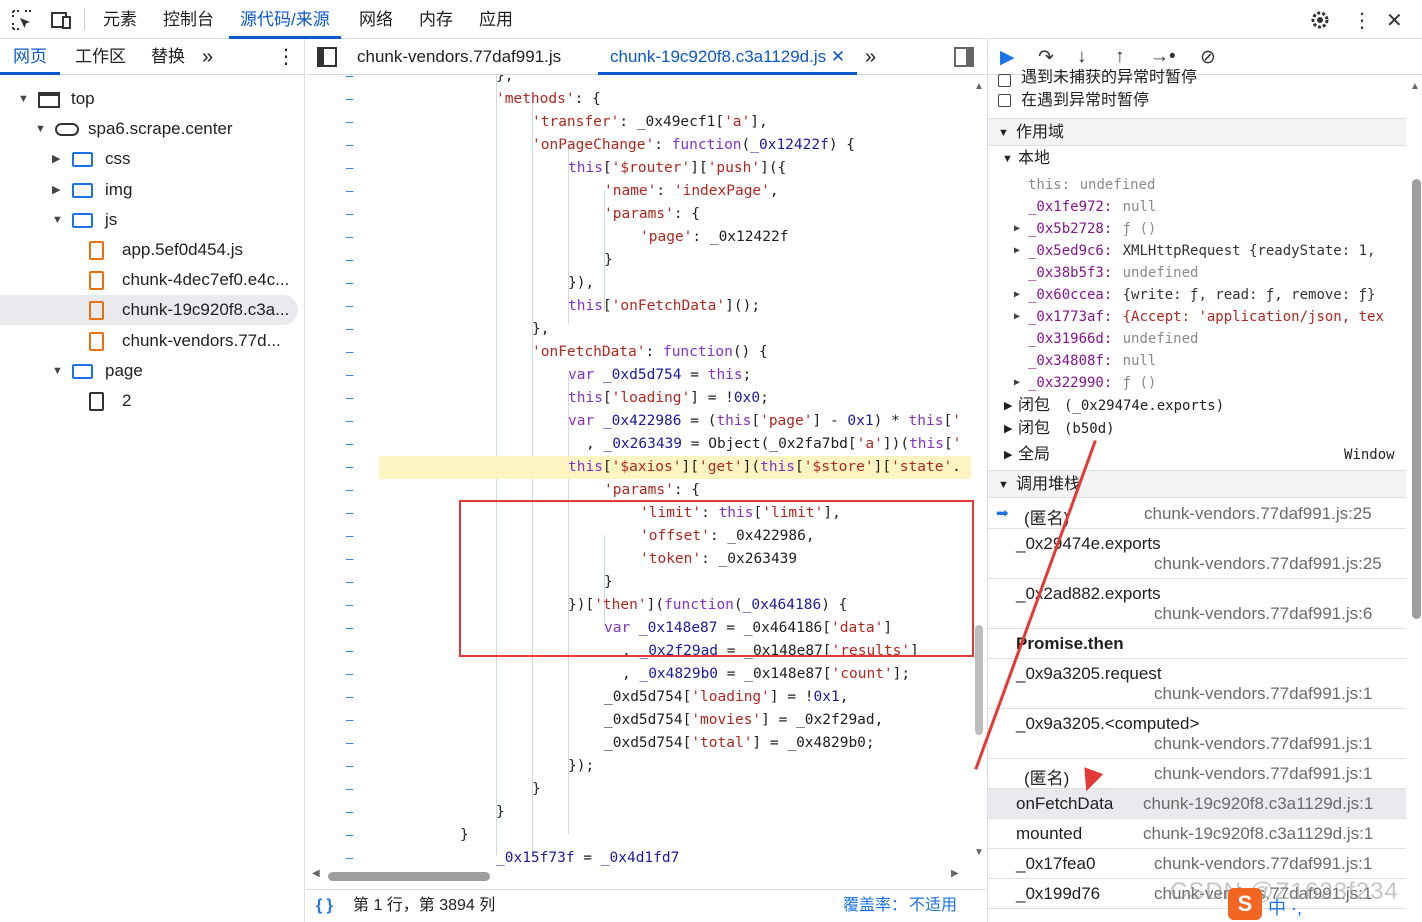 Image resolution: width=1422 pixels, height=922 pixels. I want to click on tree-item: ▶ css, so click(152, 159).